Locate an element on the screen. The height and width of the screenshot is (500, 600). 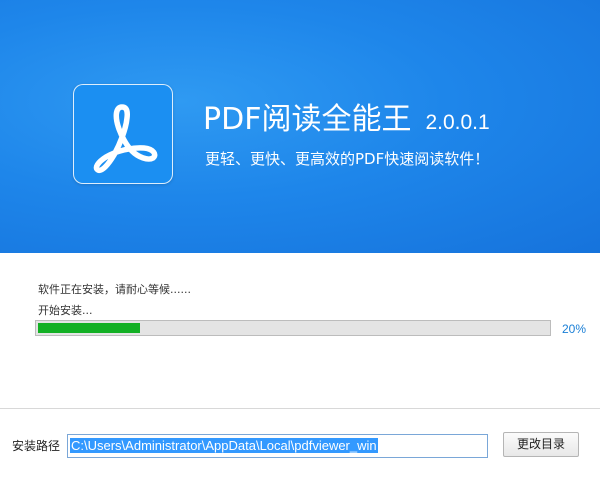
install-progress-bar is located at coordinates (293, 328).